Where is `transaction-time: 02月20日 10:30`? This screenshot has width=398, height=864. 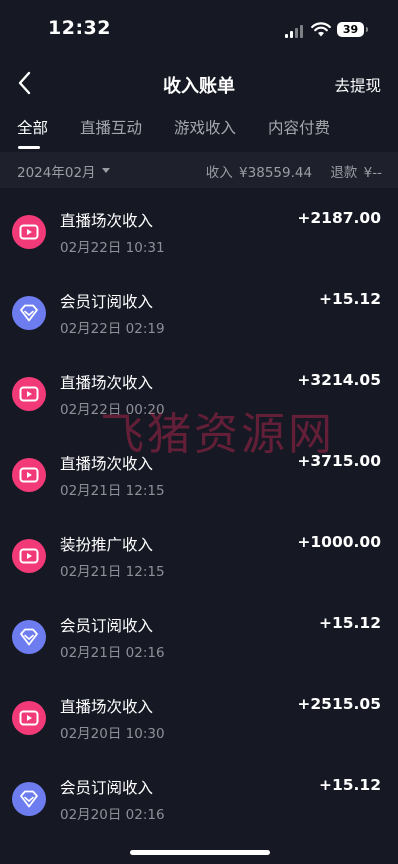 transaction-time: 02月20日 10:30 is located at coordinates (112, 734).